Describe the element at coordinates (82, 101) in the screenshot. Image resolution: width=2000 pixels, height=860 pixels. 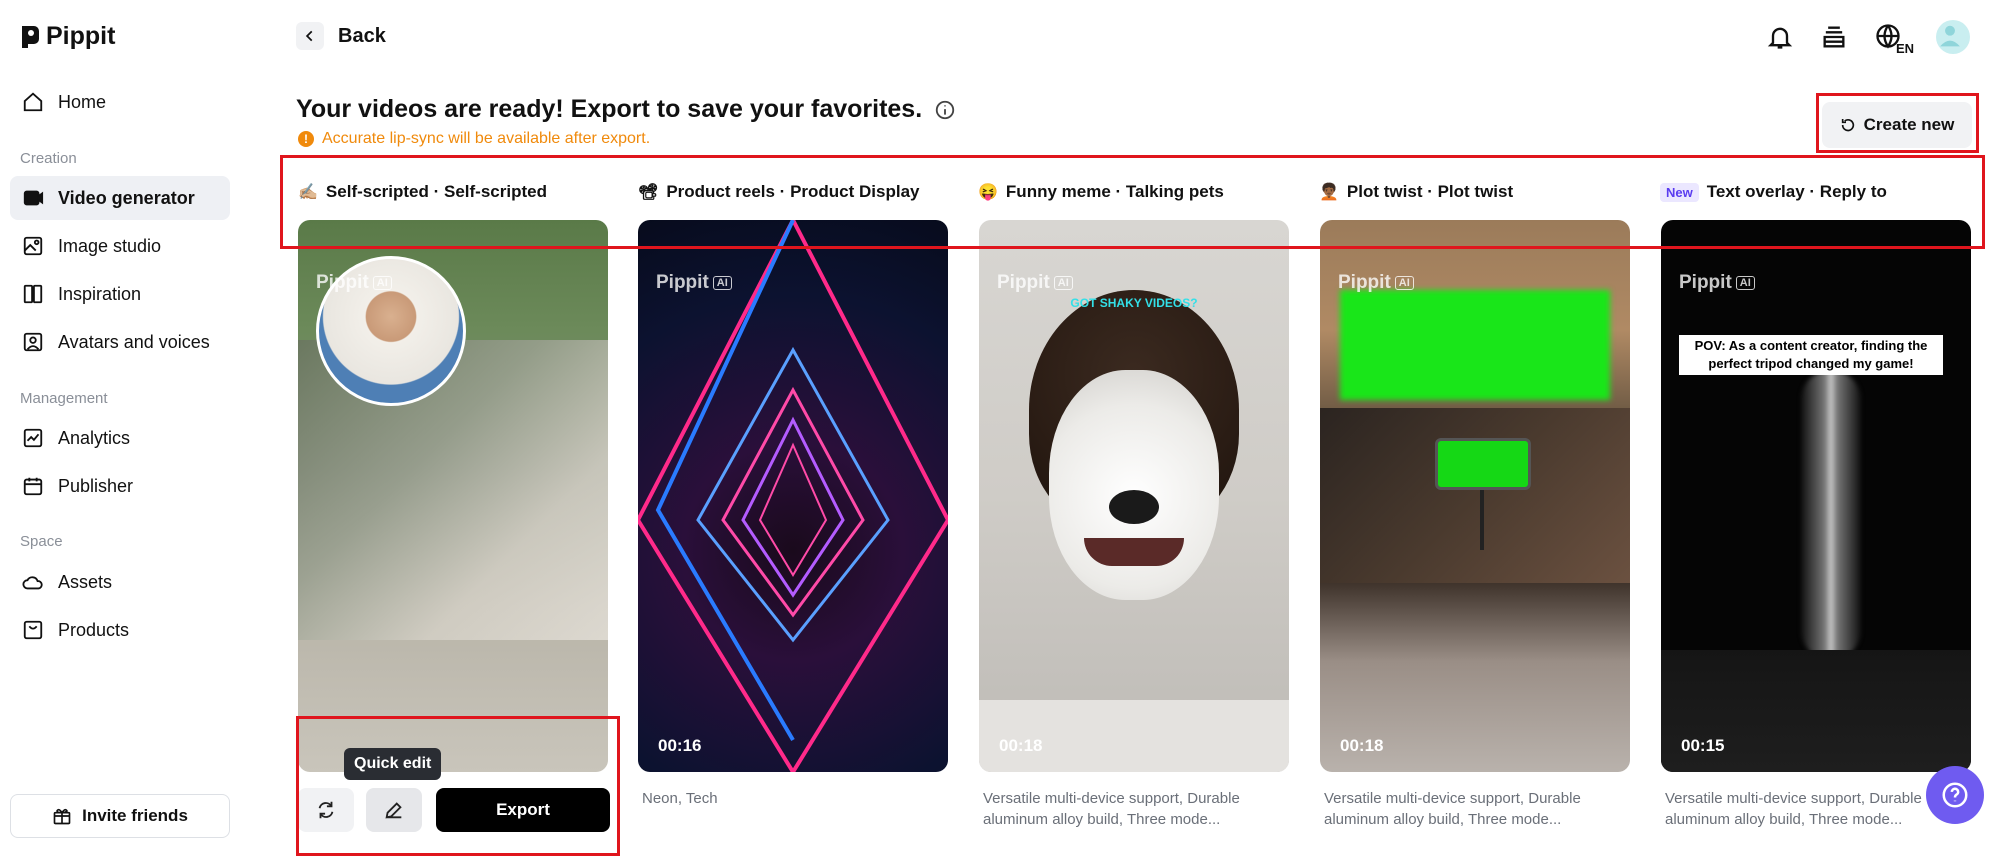
I see `sidebar-item-label: Home` at that location.